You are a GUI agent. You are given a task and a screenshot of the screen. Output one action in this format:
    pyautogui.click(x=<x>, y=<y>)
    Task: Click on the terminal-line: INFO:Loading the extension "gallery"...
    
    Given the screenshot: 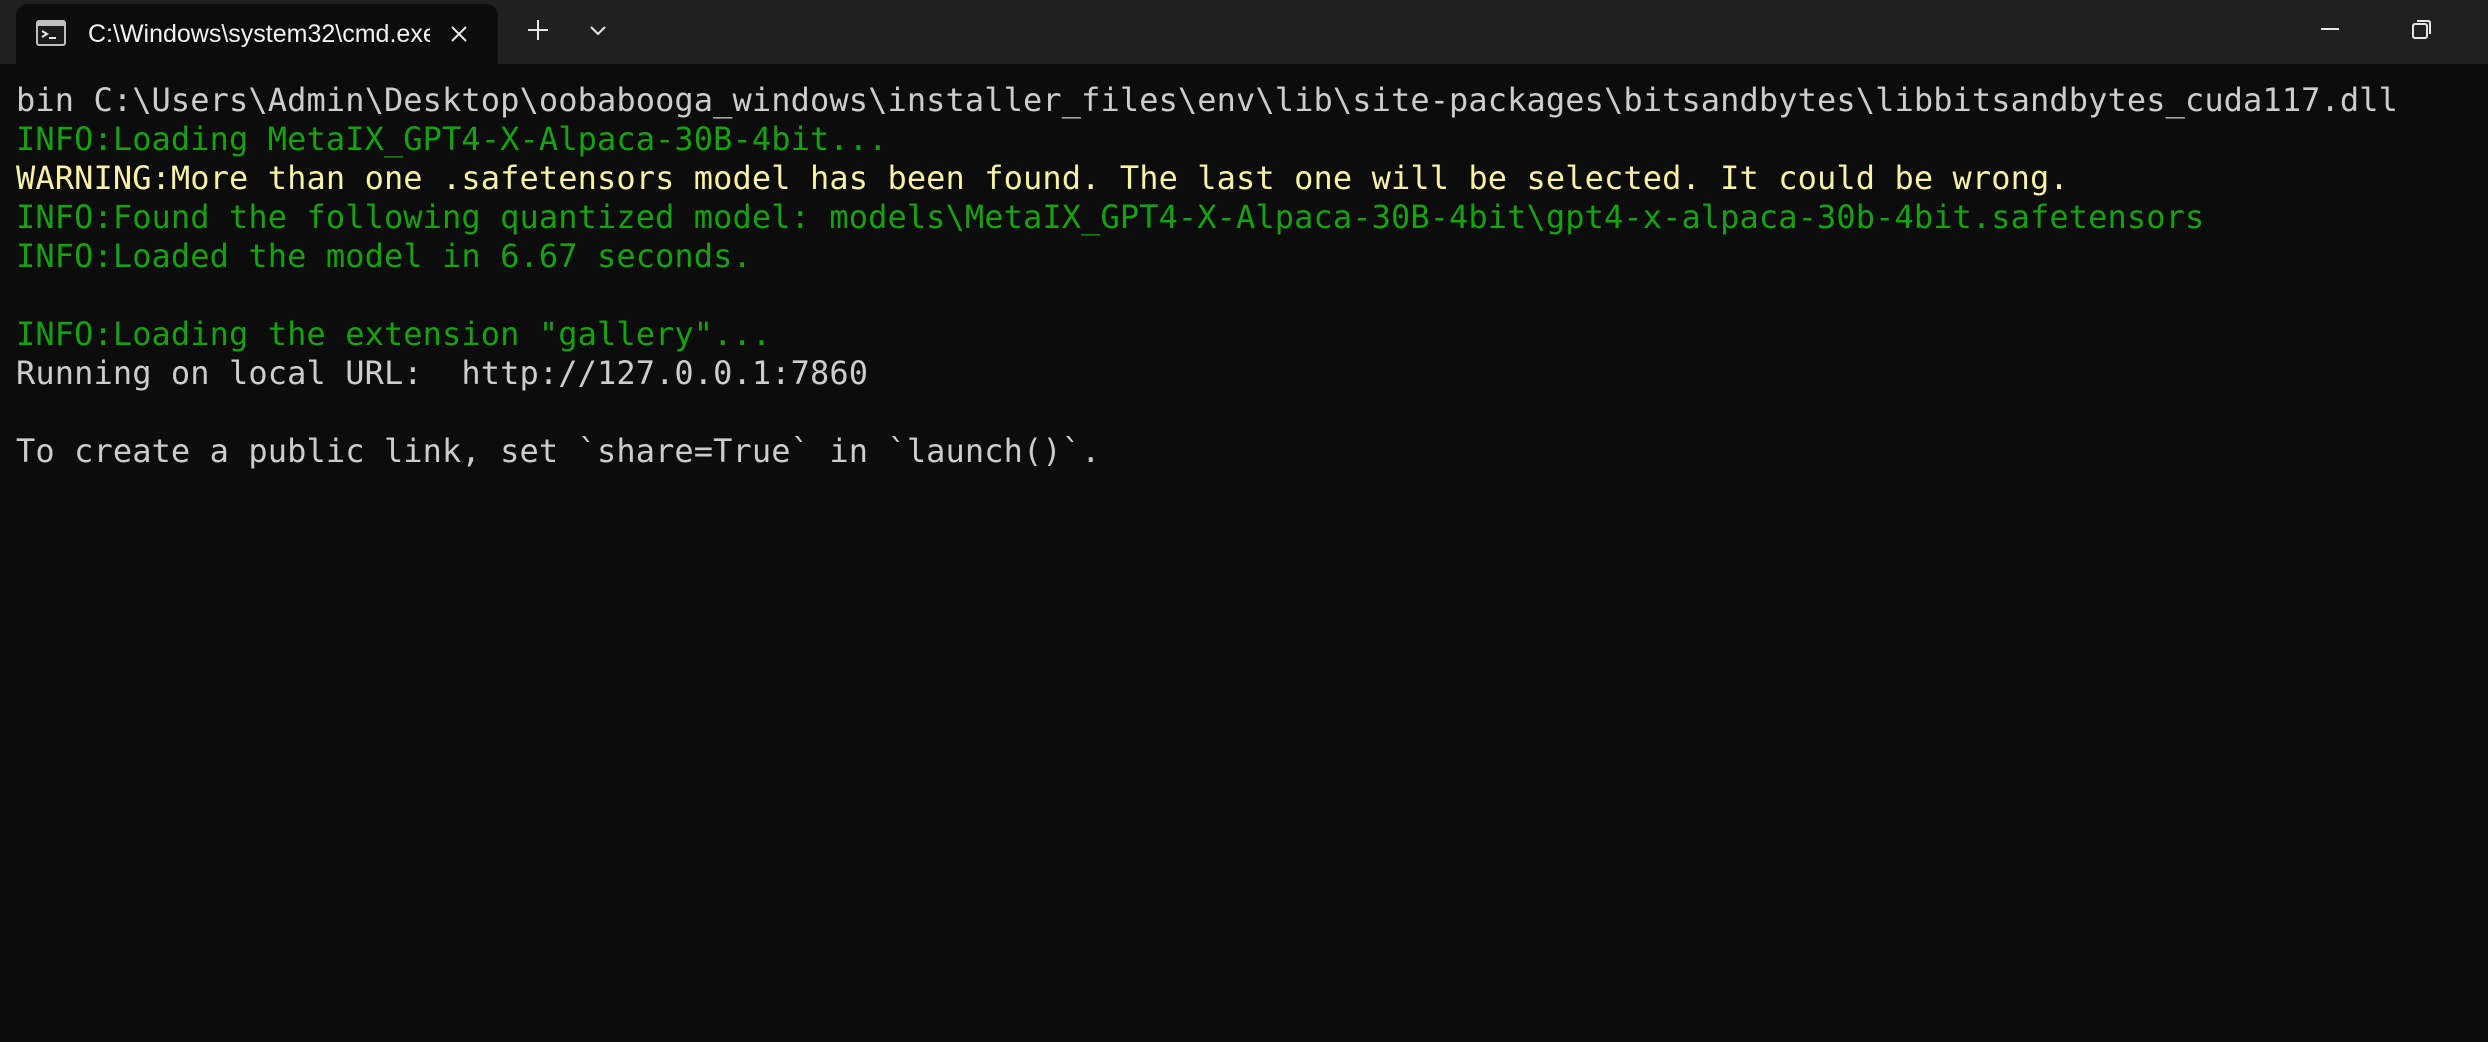 What is the action you would take?
    pyautogui.click(x=394, y=334)
    